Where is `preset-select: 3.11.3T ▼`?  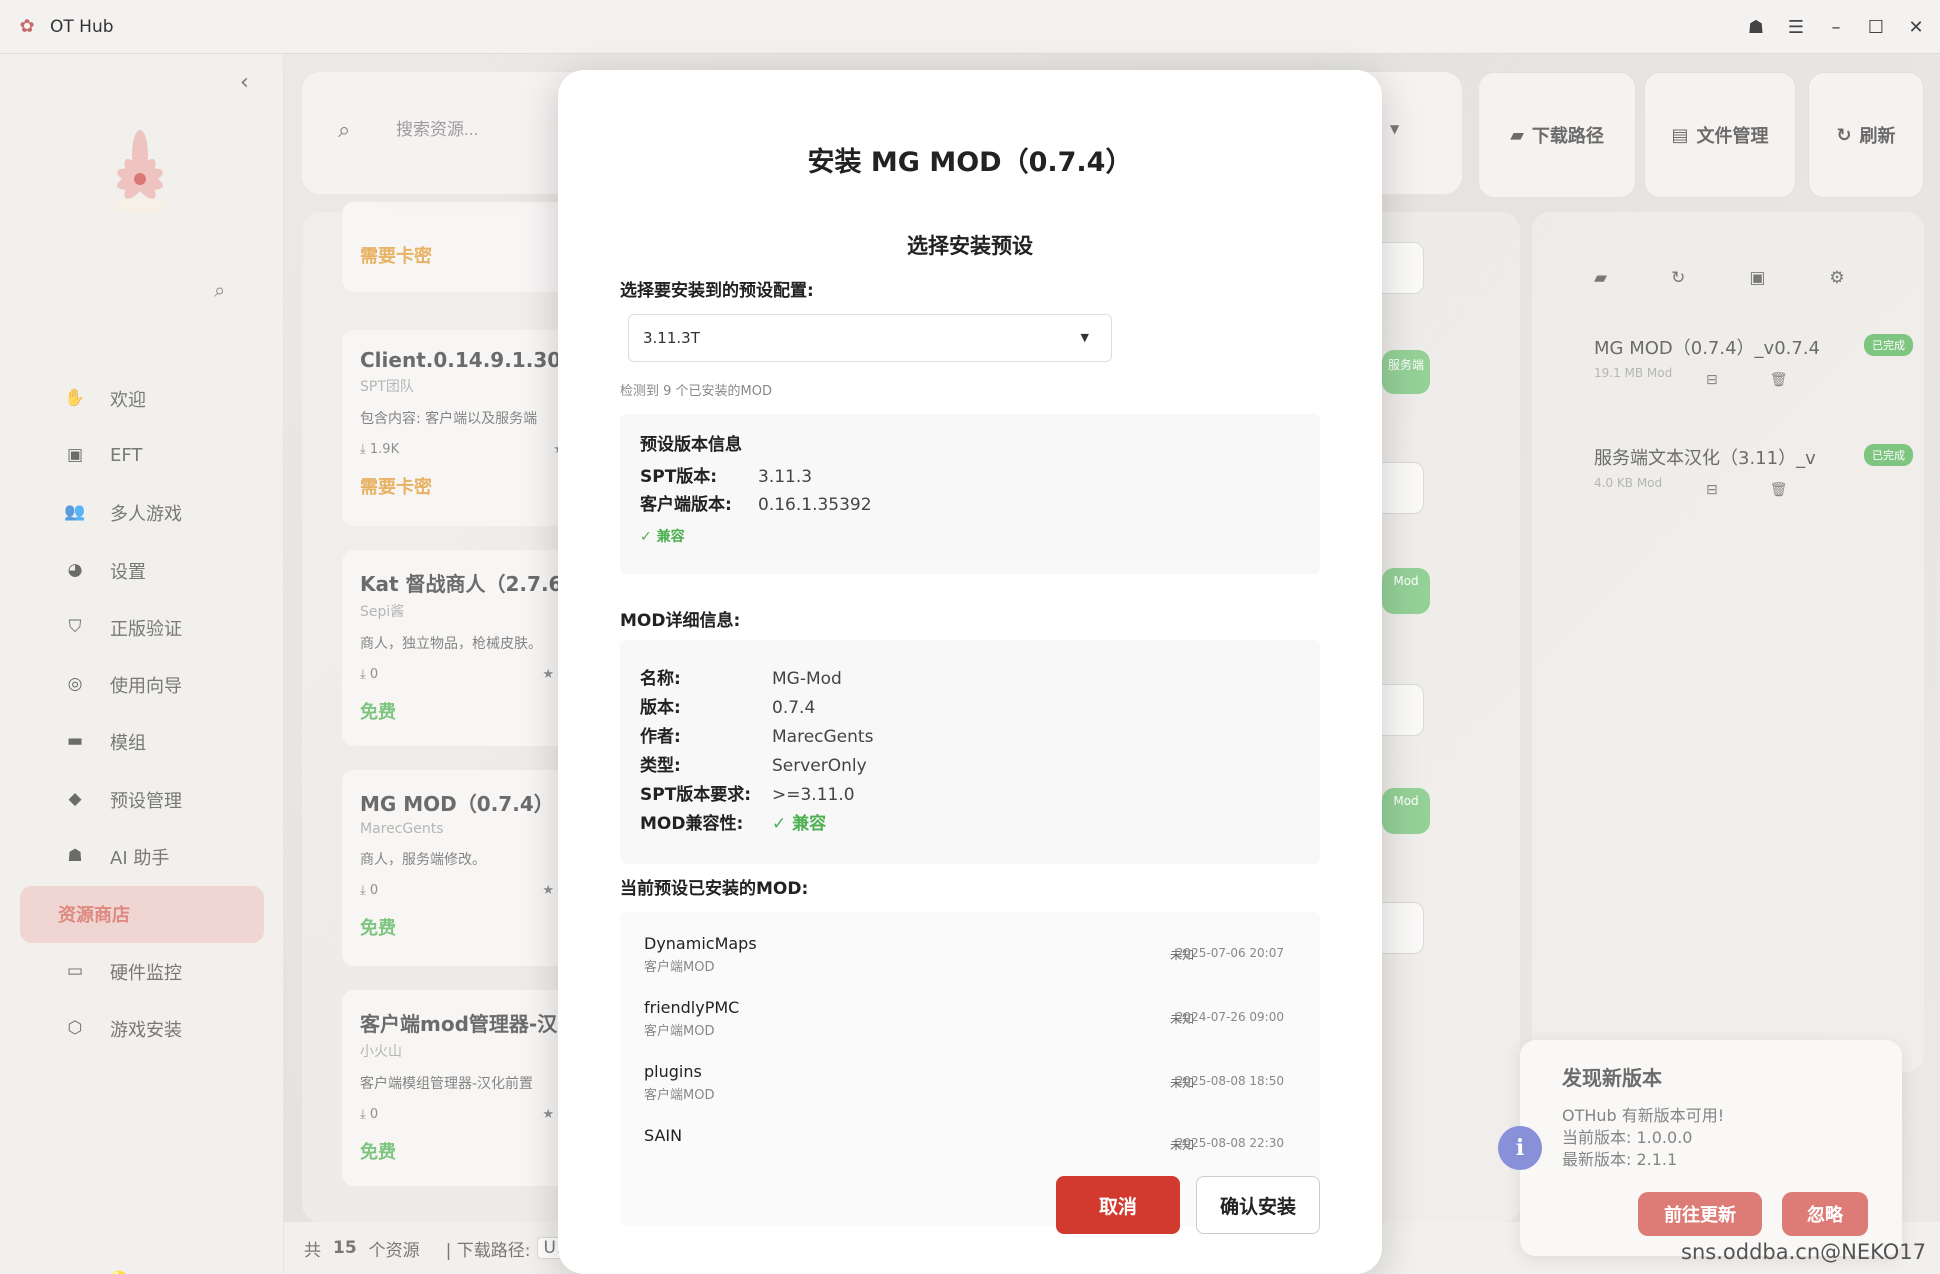 preset-select: 3.11.3T ▼ is located at coordinates (870, 338).